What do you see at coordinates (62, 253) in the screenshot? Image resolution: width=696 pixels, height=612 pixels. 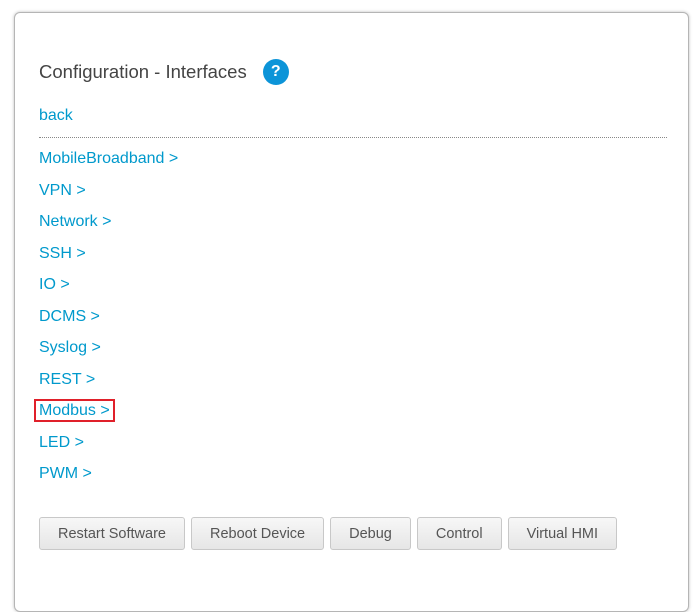 I see `menu-link-ssh: SSH >` at bounding box center [62, 253].